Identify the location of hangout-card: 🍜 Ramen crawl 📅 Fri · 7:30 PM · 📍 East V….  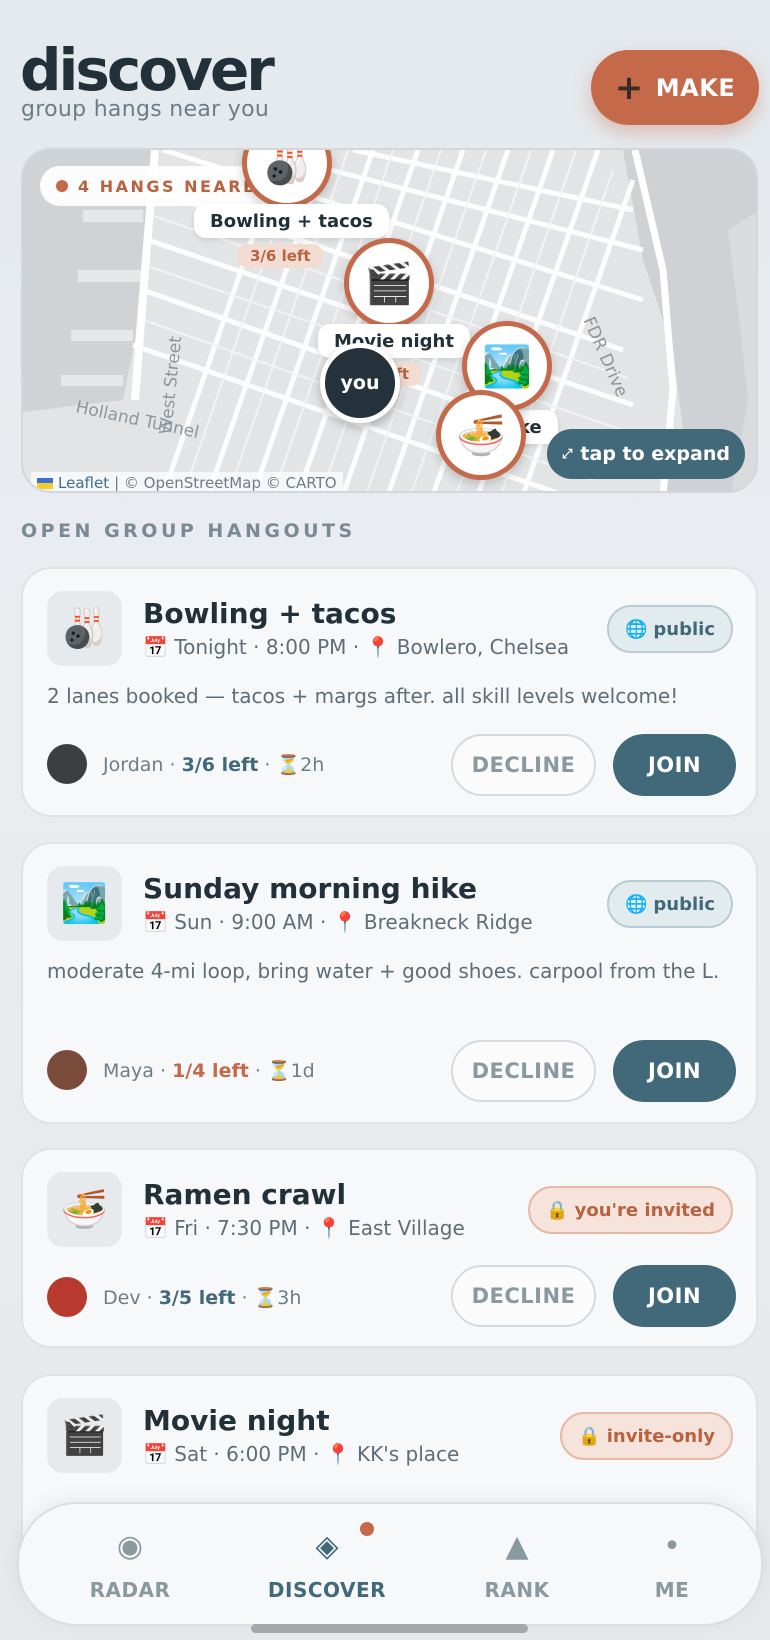
(389, 1248).